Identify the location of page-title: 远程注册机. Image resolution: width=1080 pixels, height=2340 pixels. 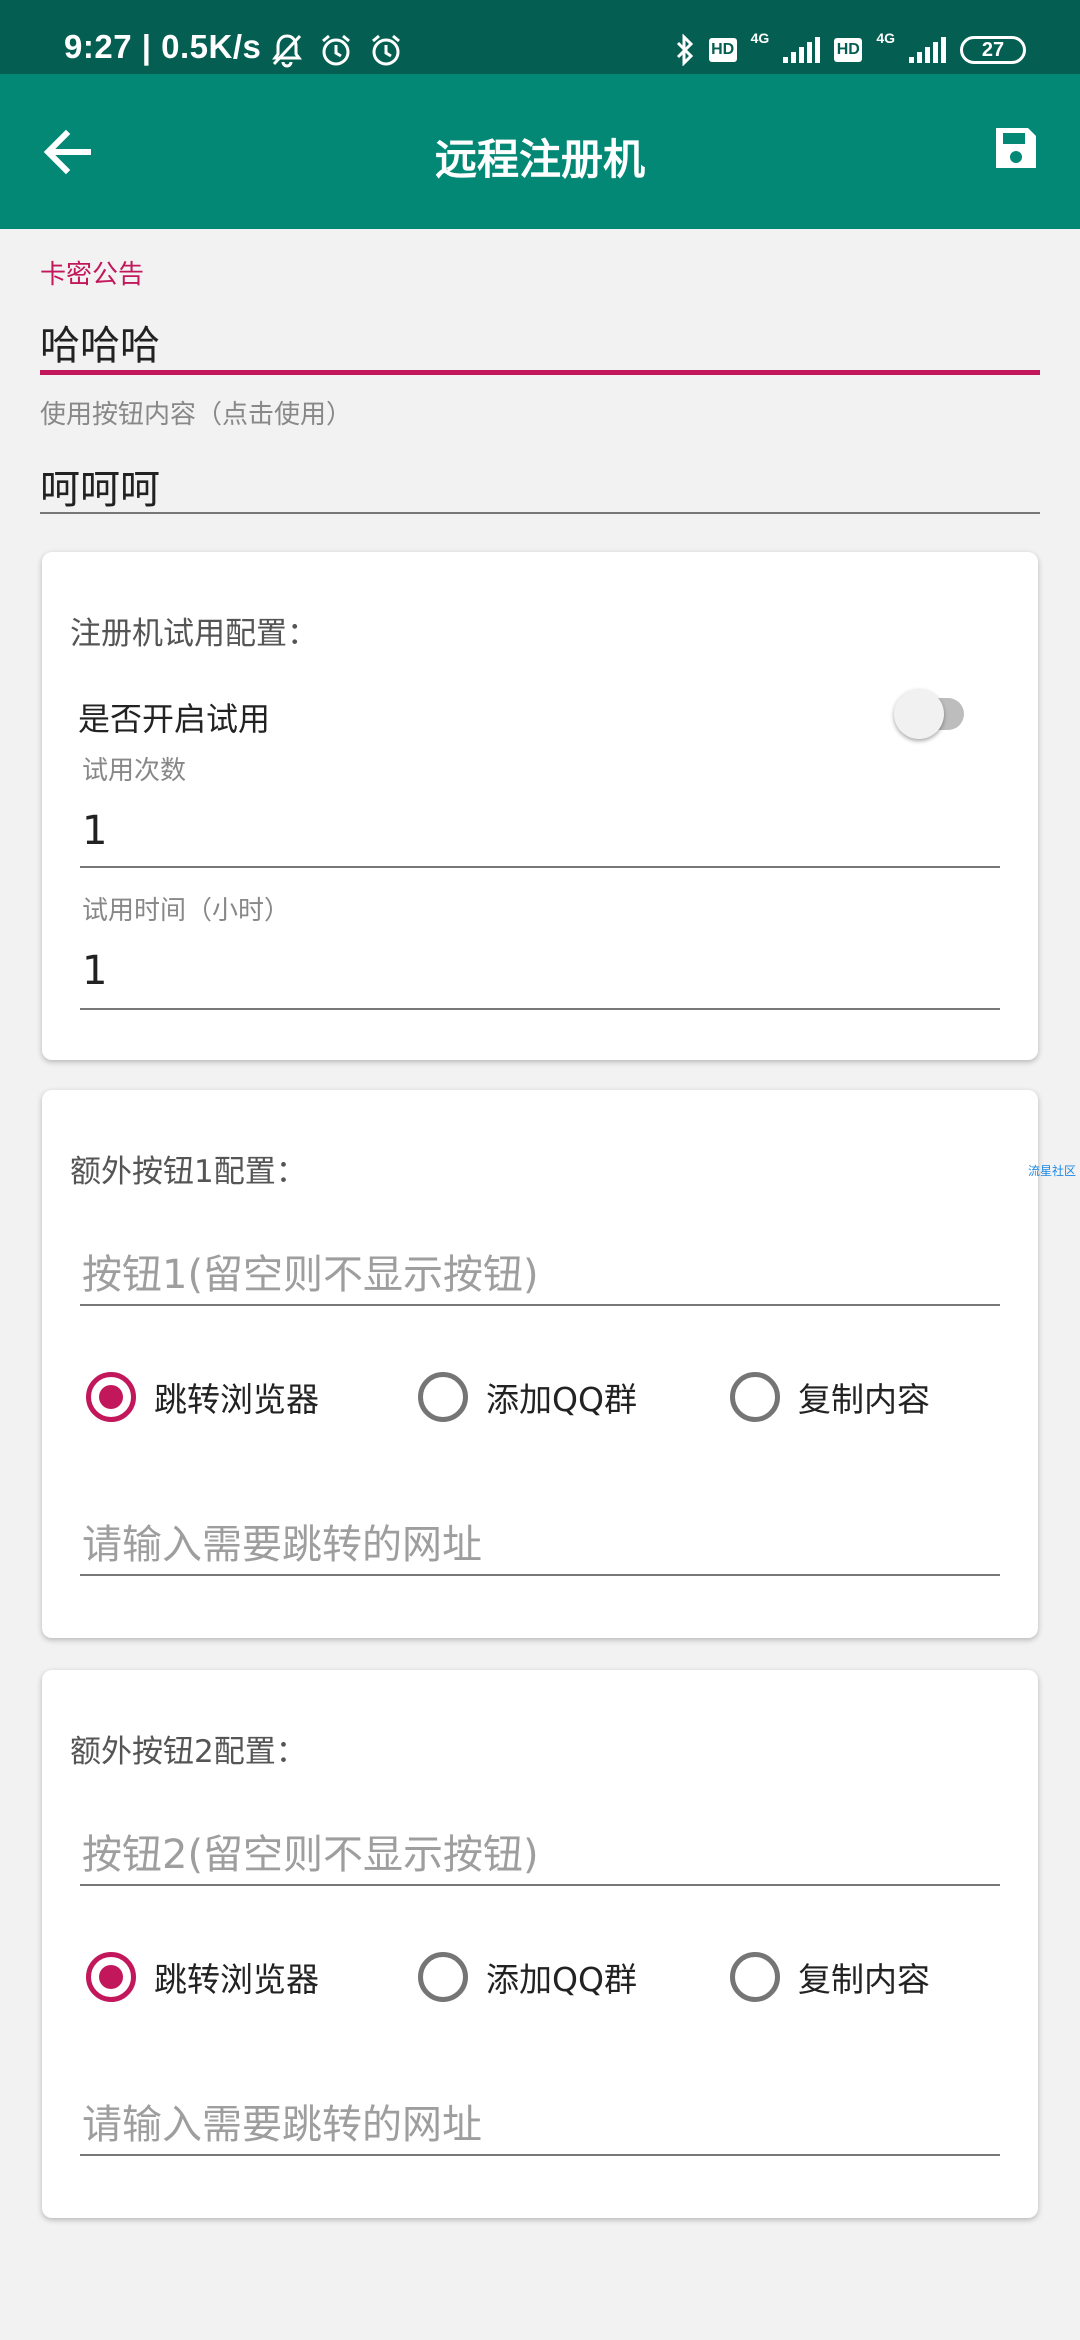
(539, 159).